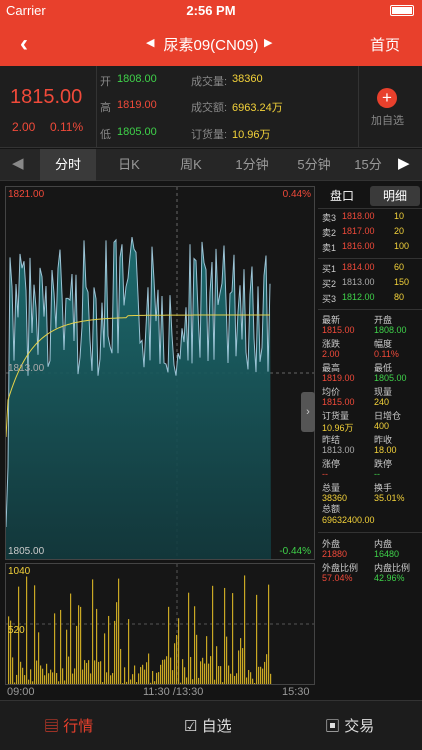  What do you see at coordinates (247, 79) in the screenshot?
I see `volume-value: 38360` at bounding box center [247, 79].